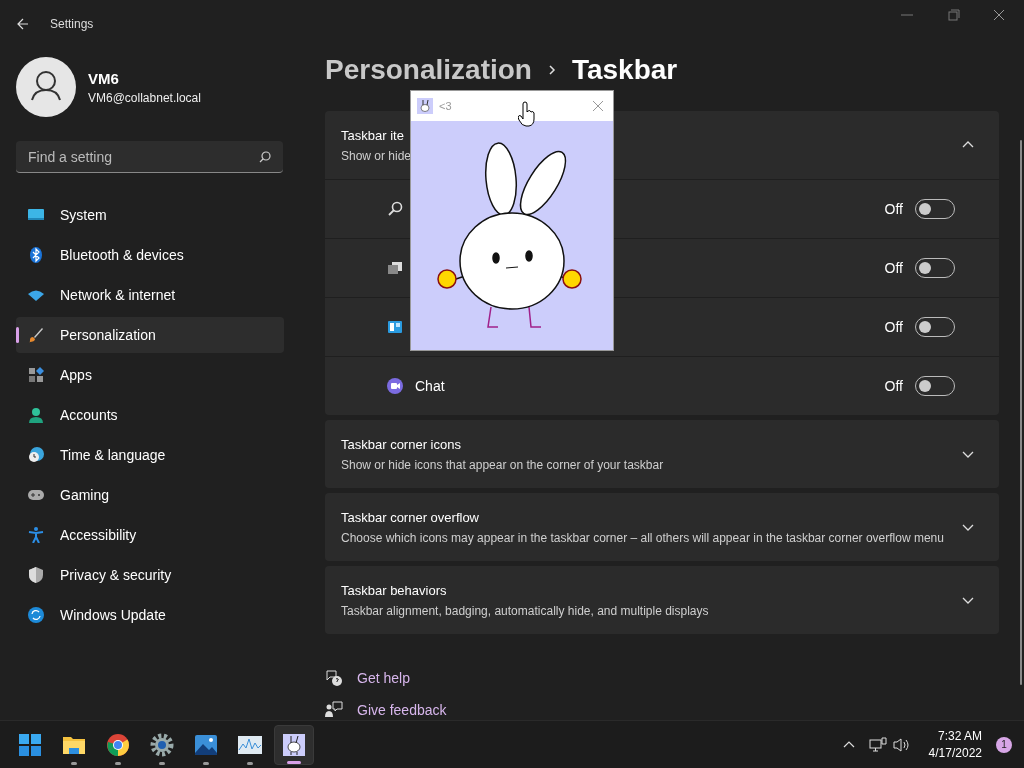  What do you see at coordinates (23, 24) in the screenshot?
I see `back-icon` at bounding box center [23, 24].